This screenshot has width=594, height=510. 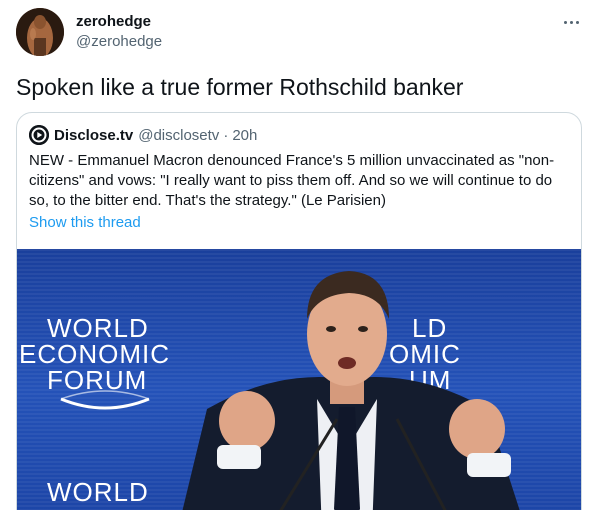 I want to click on quote-timestamp: 20h, so click(x=244, y=135).